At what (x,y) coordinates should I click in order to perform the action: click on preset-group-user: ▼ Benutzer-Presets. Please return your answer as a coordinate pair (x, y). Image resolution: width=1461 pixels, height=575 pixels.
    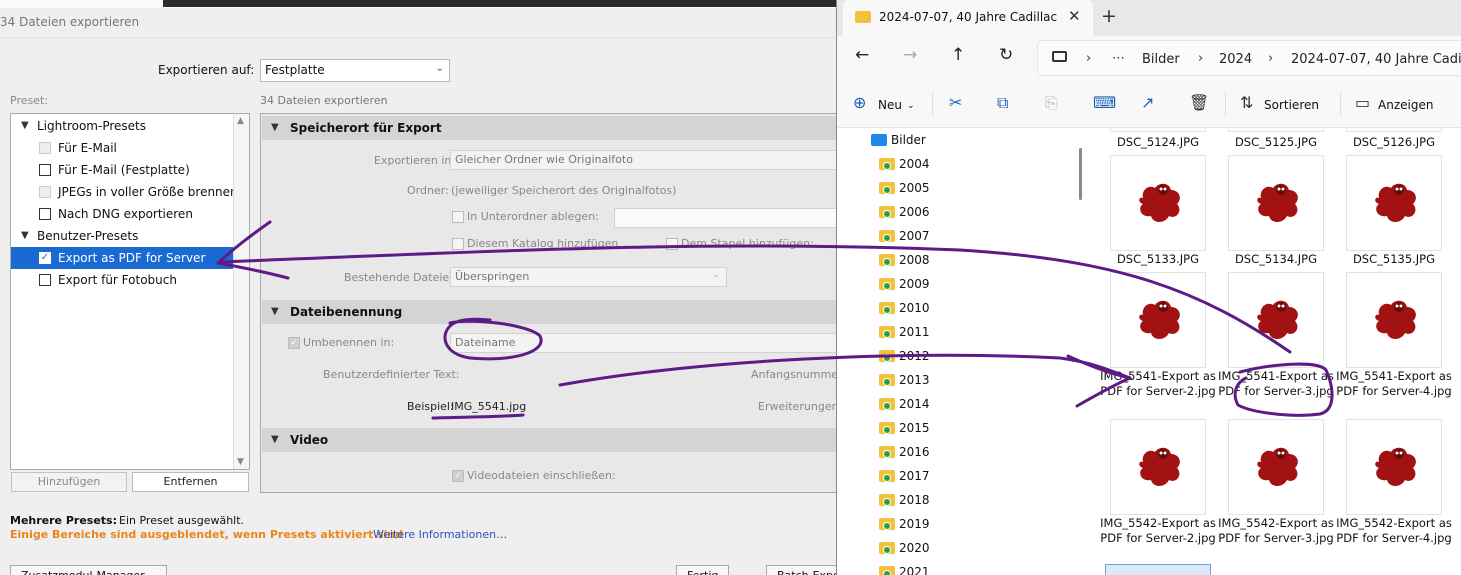
    Looking at the image, I should click on (122, 236).